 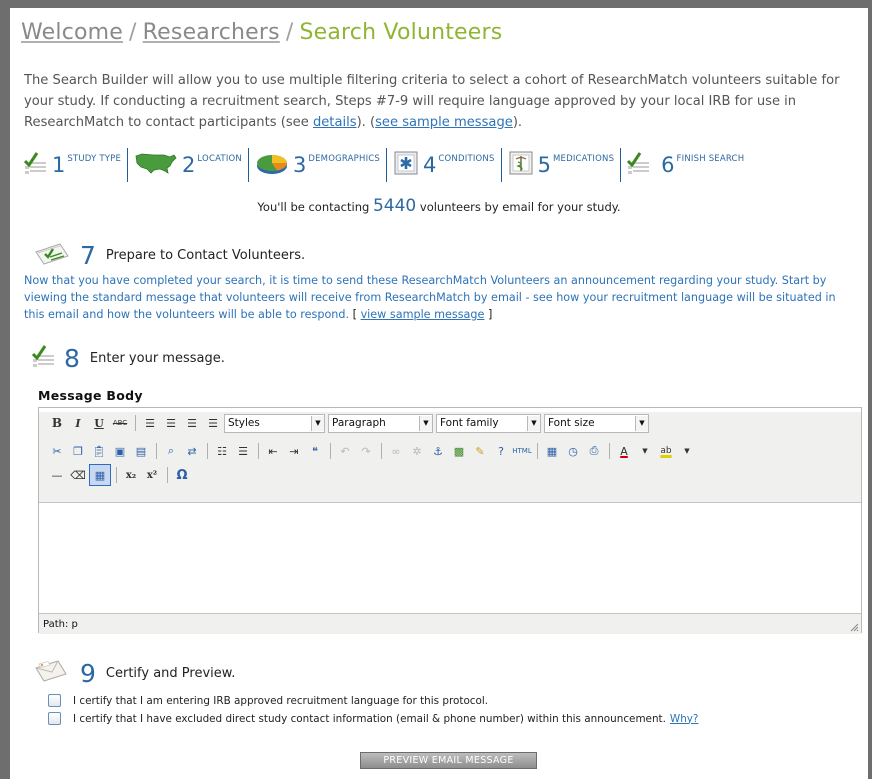 What do you see at coordinates (213, 423) in the screenshot?
I see `align-justify-icon: ☰` at bounding box center [213, 423].